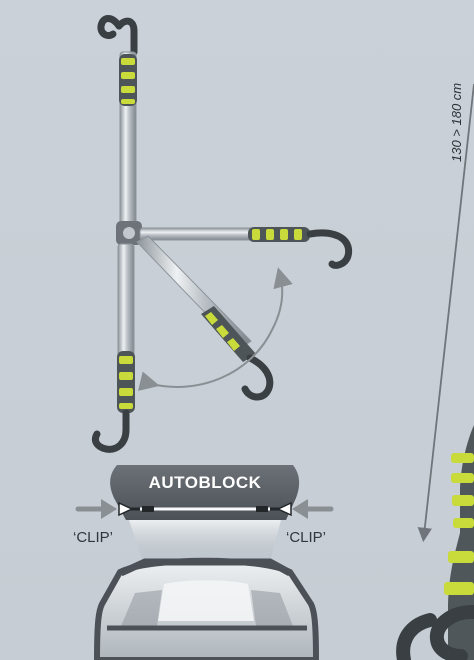 This screenshot has height=660, width=474. What do you see at coordinates (435, 542) in the screenshot?
I see `partial-stand-right` at bounding box center [435, 542].